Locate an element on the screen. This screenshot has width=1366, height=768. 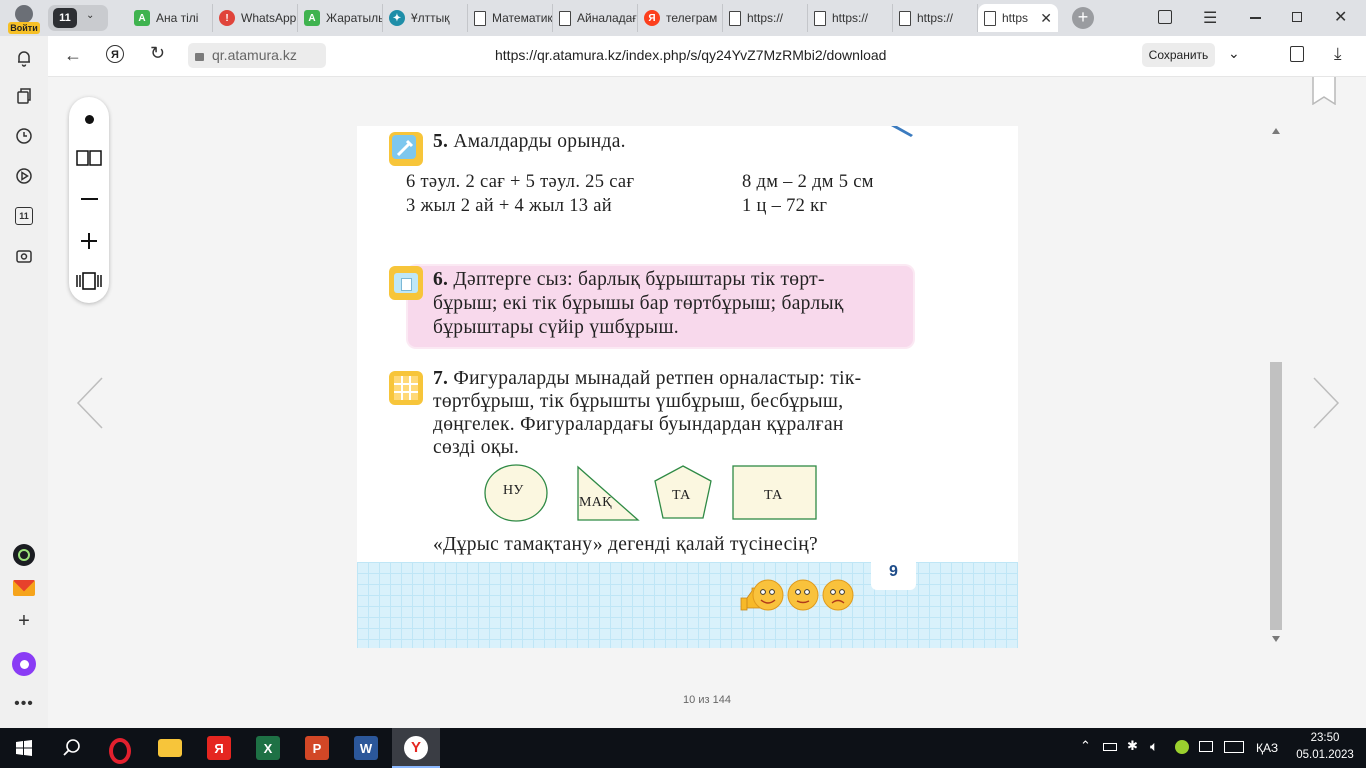
add-panel-icon: + is located at coordinates (24, 621).